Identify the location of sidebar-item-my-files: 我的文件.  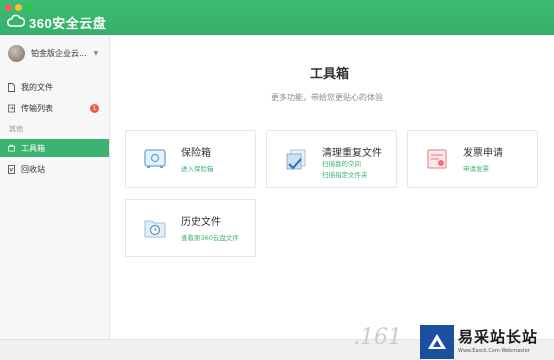
(54, 87).